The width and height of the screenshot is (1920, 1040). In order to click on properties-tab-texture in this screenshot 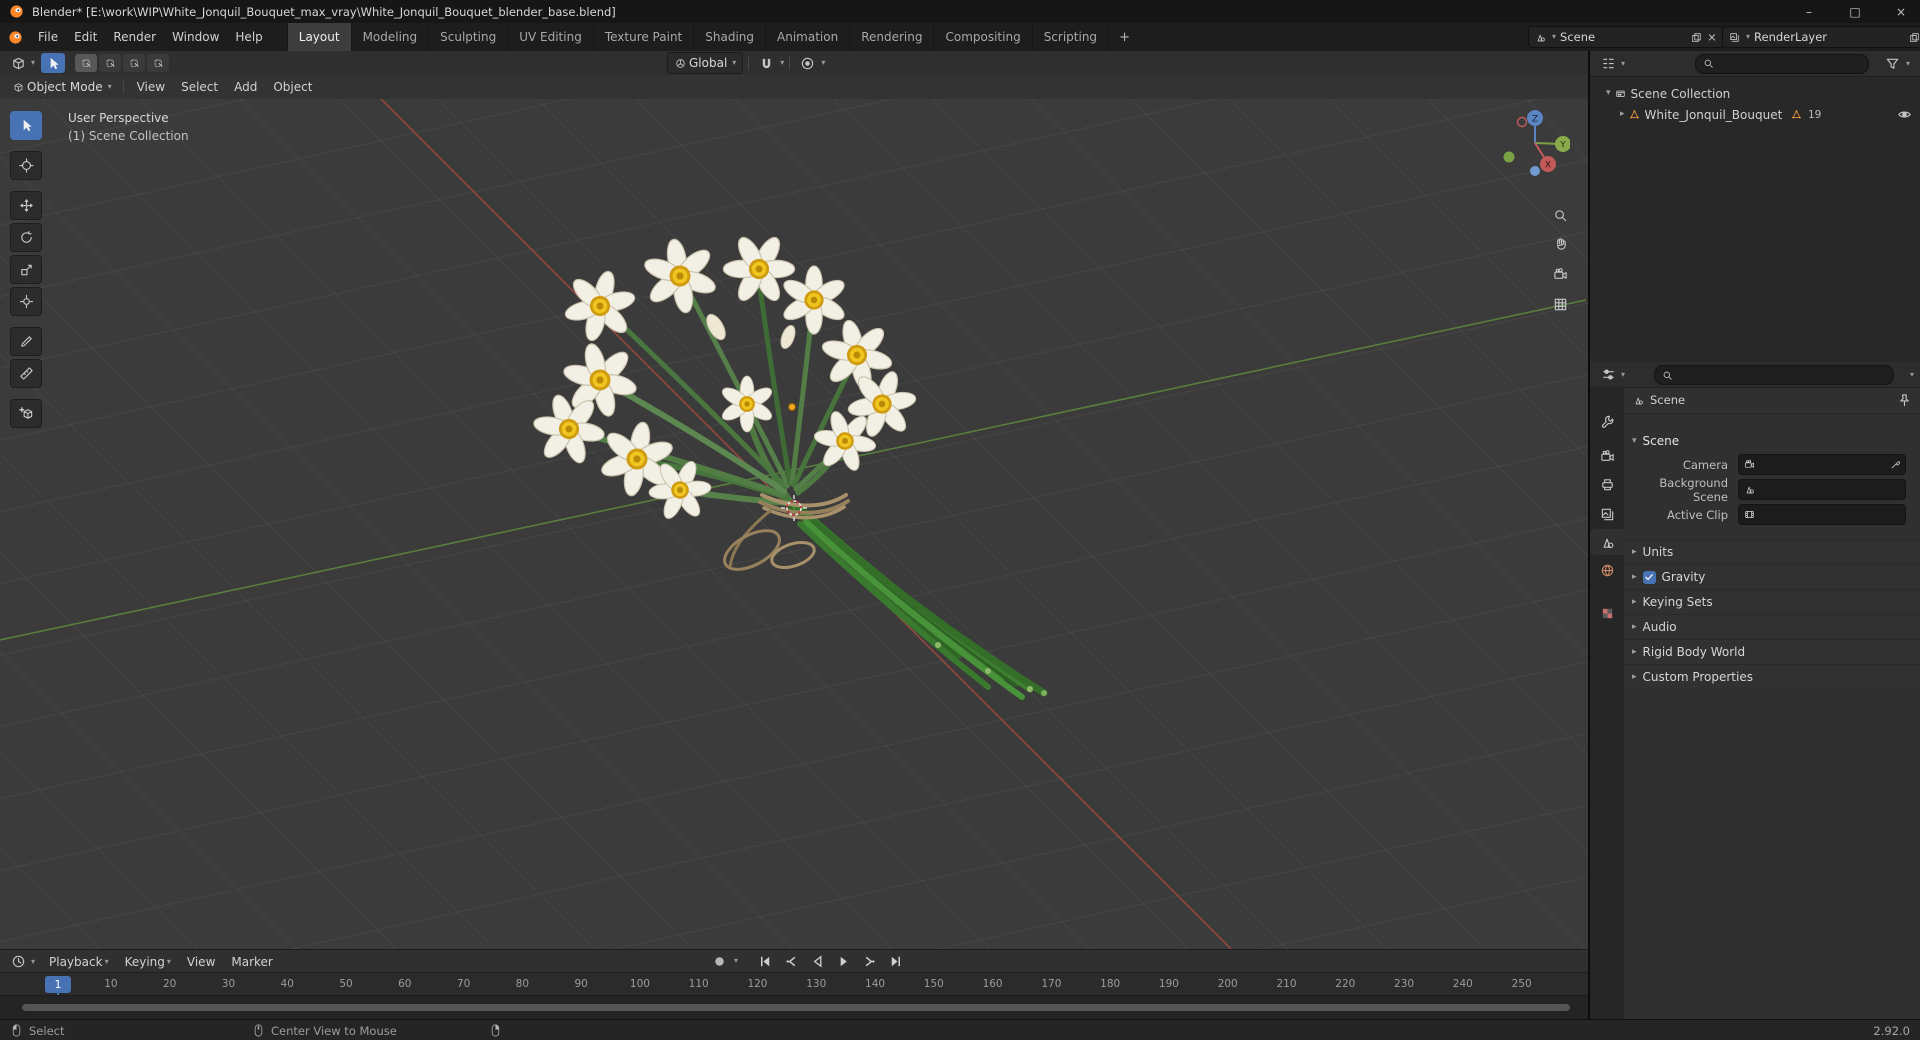, I will do `click(1607, 613)`.